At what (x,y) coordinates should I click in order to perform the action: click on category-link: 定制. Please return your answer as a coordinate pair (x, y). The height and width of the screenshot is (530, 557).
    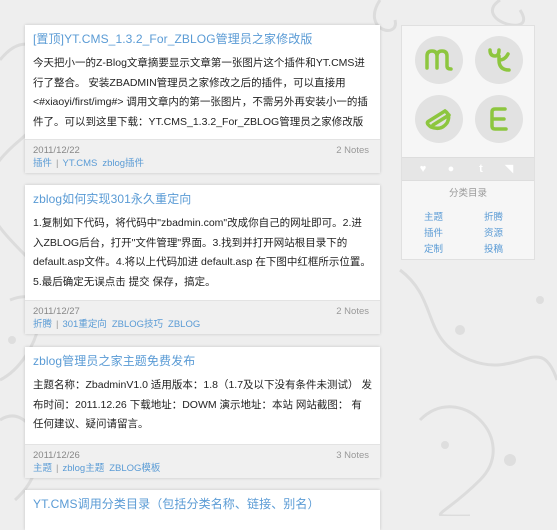
    Looking at the image, I should click on (433, 248).